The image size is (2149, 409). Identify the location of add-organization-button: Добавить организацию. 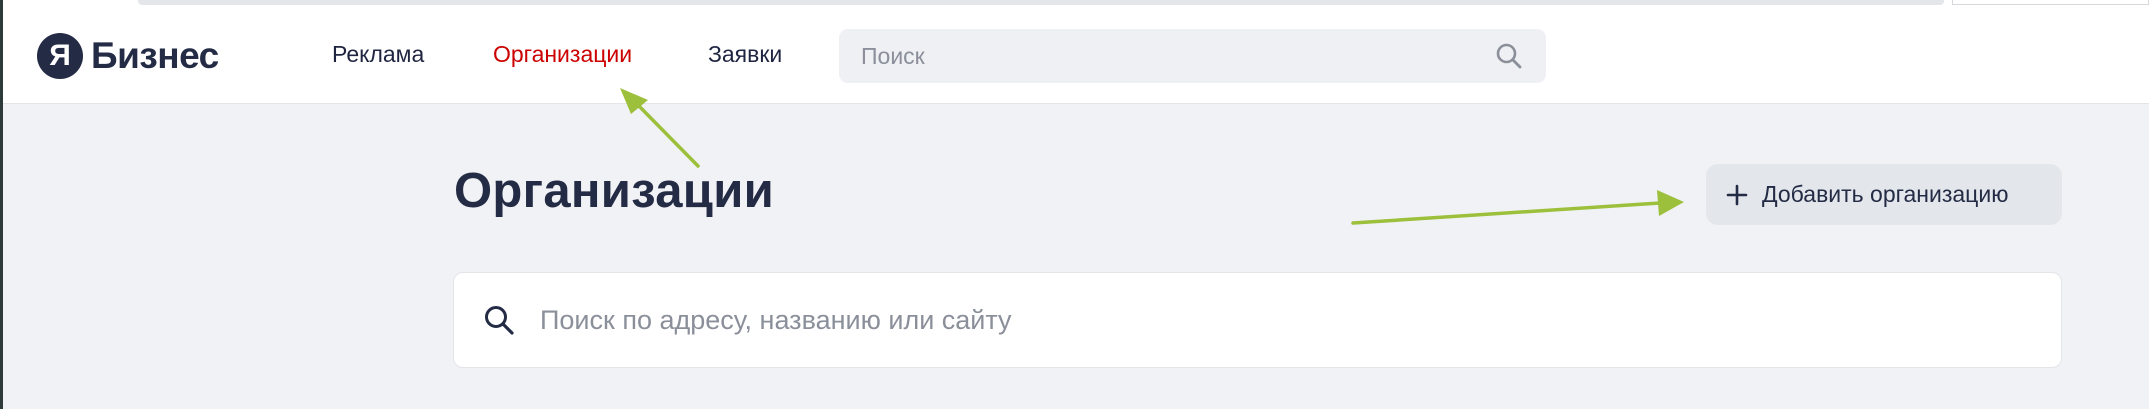
(1884, 194).